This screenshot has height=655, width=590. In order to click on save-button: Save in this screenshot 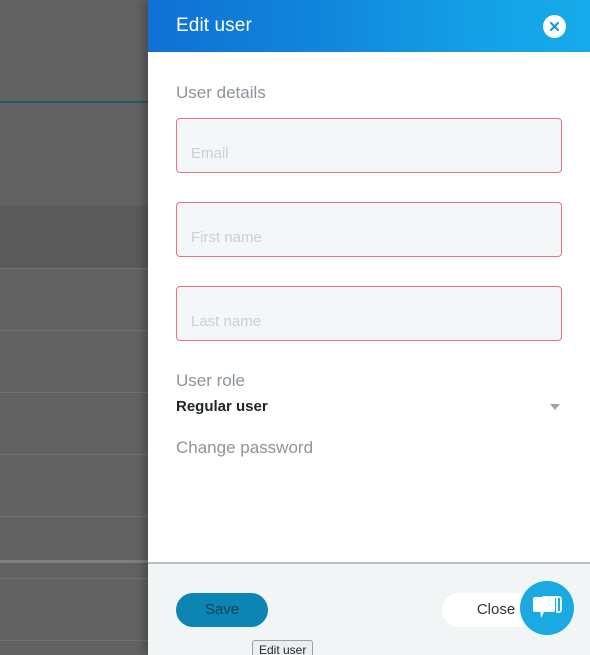, I will do `click(222, 609)`.